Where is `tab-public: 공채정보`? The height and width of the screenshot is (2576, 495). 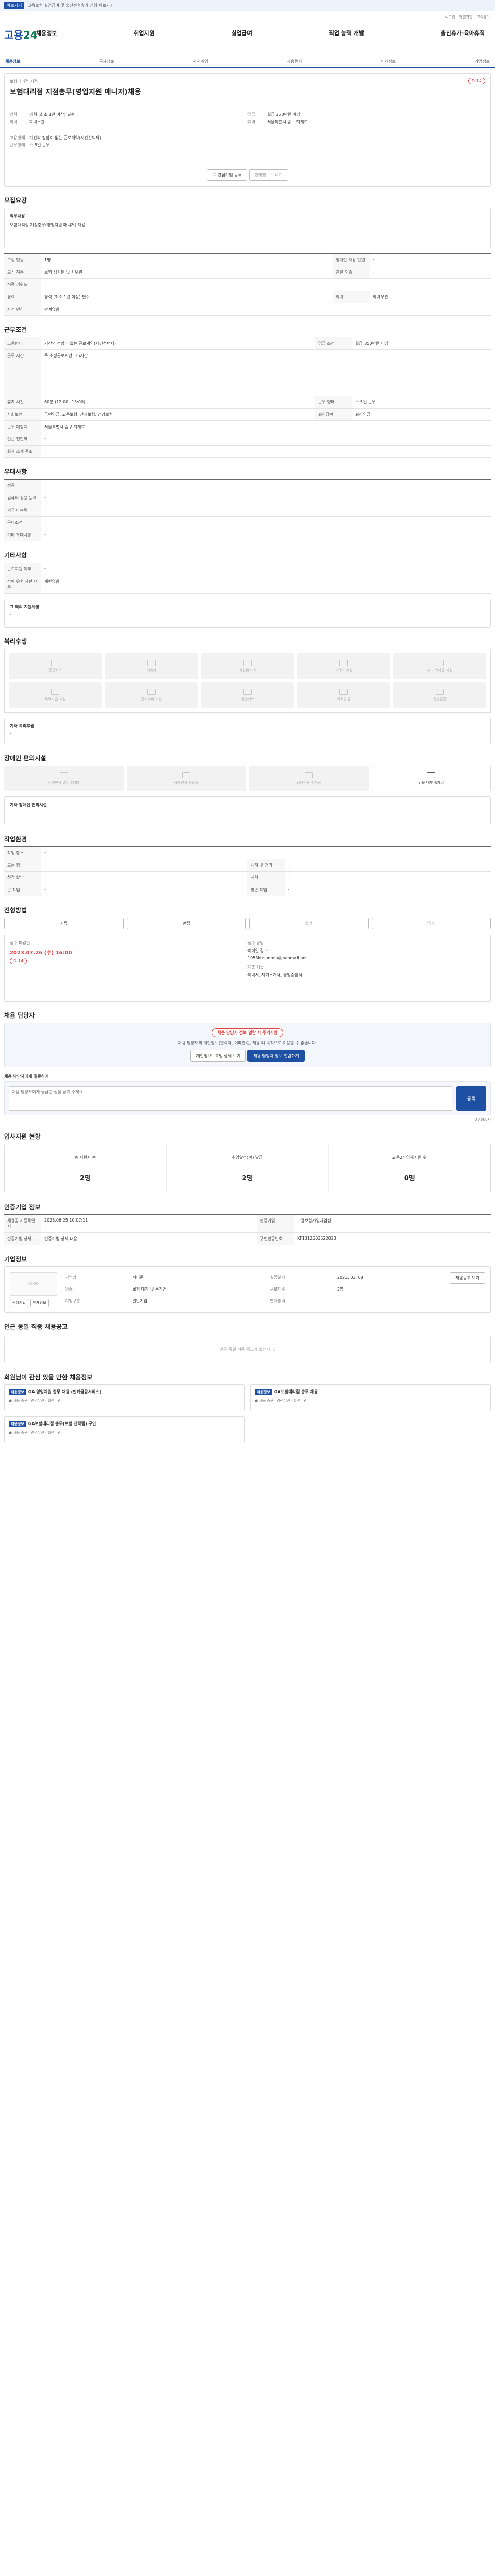
tab-public: 공채정보 is located at coordinates (107, 61).